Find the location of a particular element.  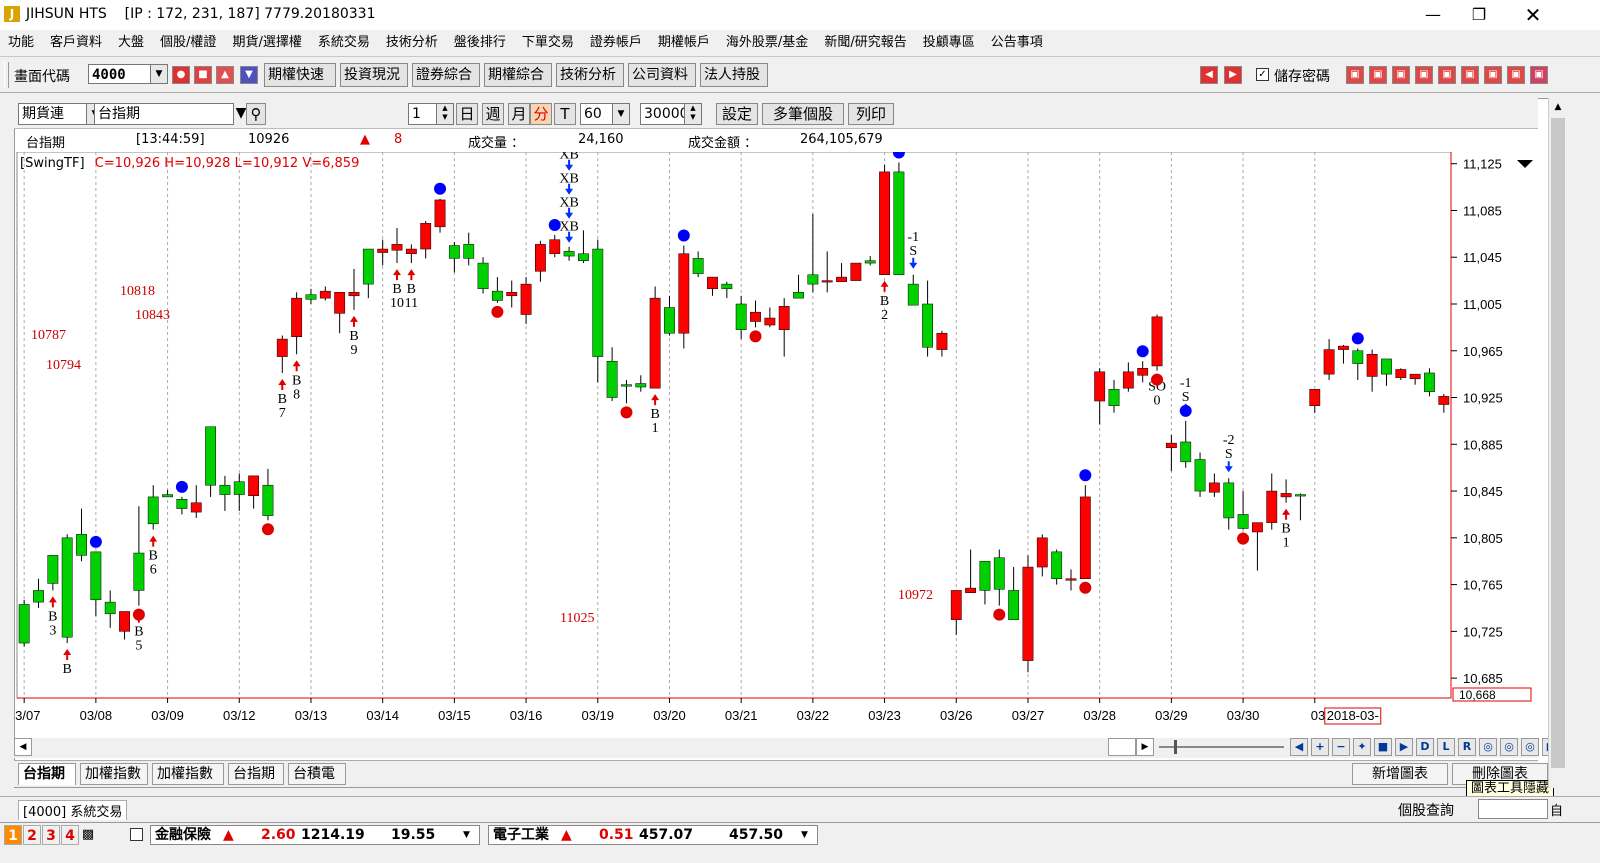

nav-10-icon: ◎ is located at coordinates (1509, 747).